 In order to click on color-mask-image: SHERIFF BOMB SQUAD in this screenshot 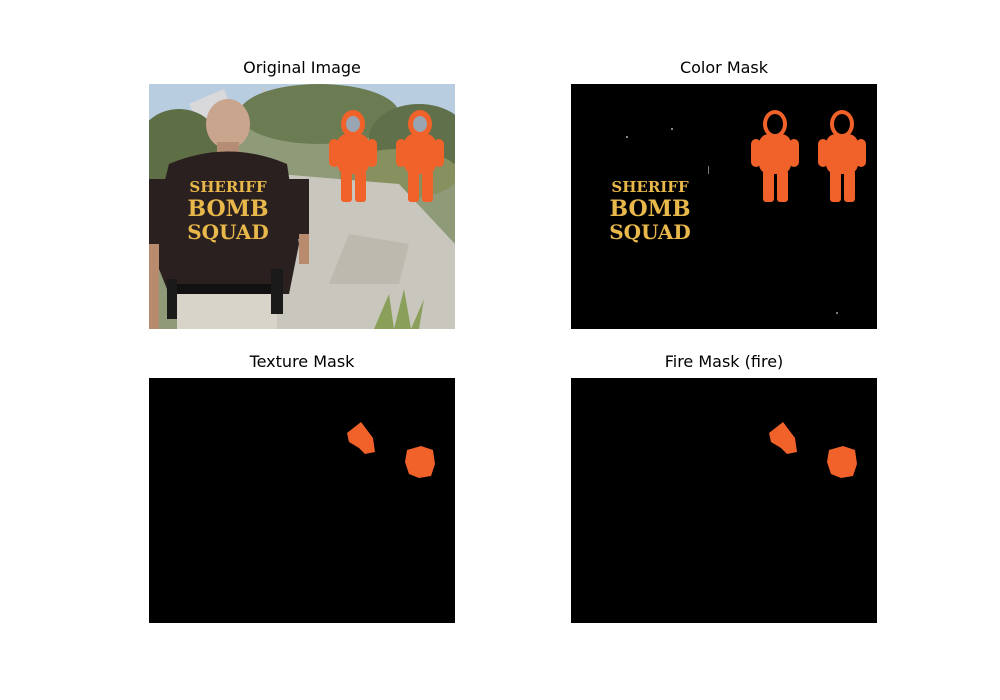, I will do `click(724, 206)`.